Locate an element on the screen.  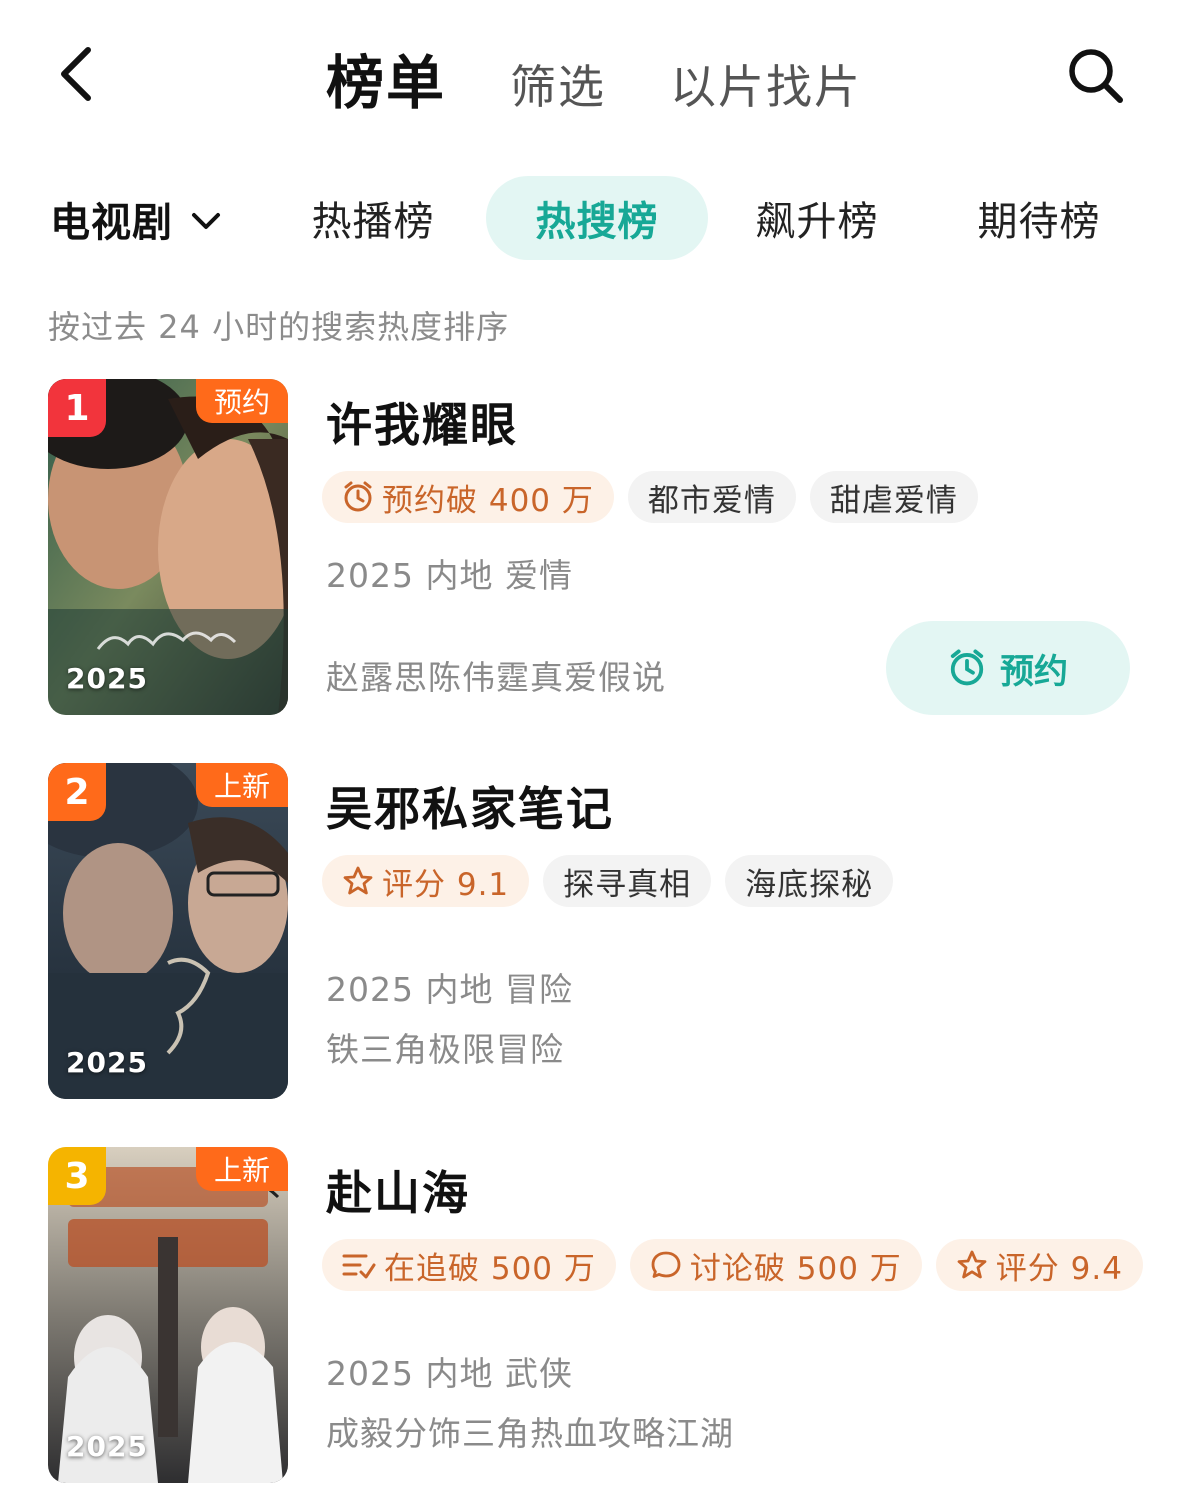
tag-text: 在追破 500 万 is located at coordinates (490, 1268).